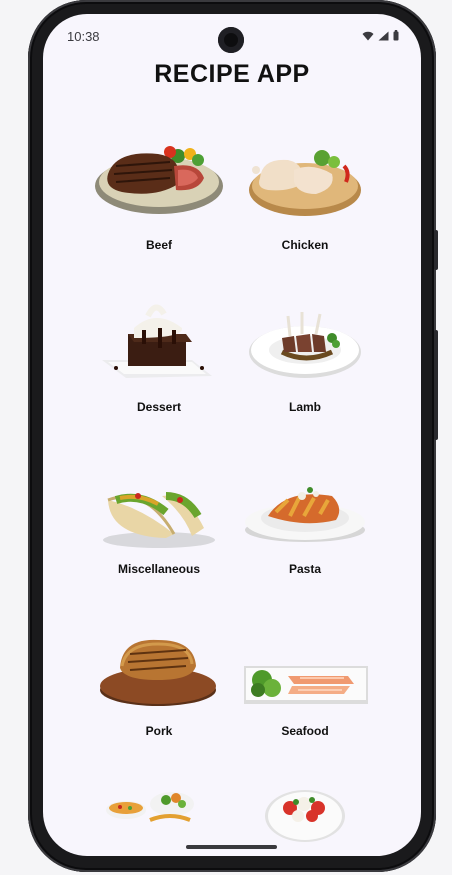 This screenshot has height=875, width=452. What do you see at coordinates (306, 685) in the screenshot?
I see `seafood-image` at bounding box center [306, 685].